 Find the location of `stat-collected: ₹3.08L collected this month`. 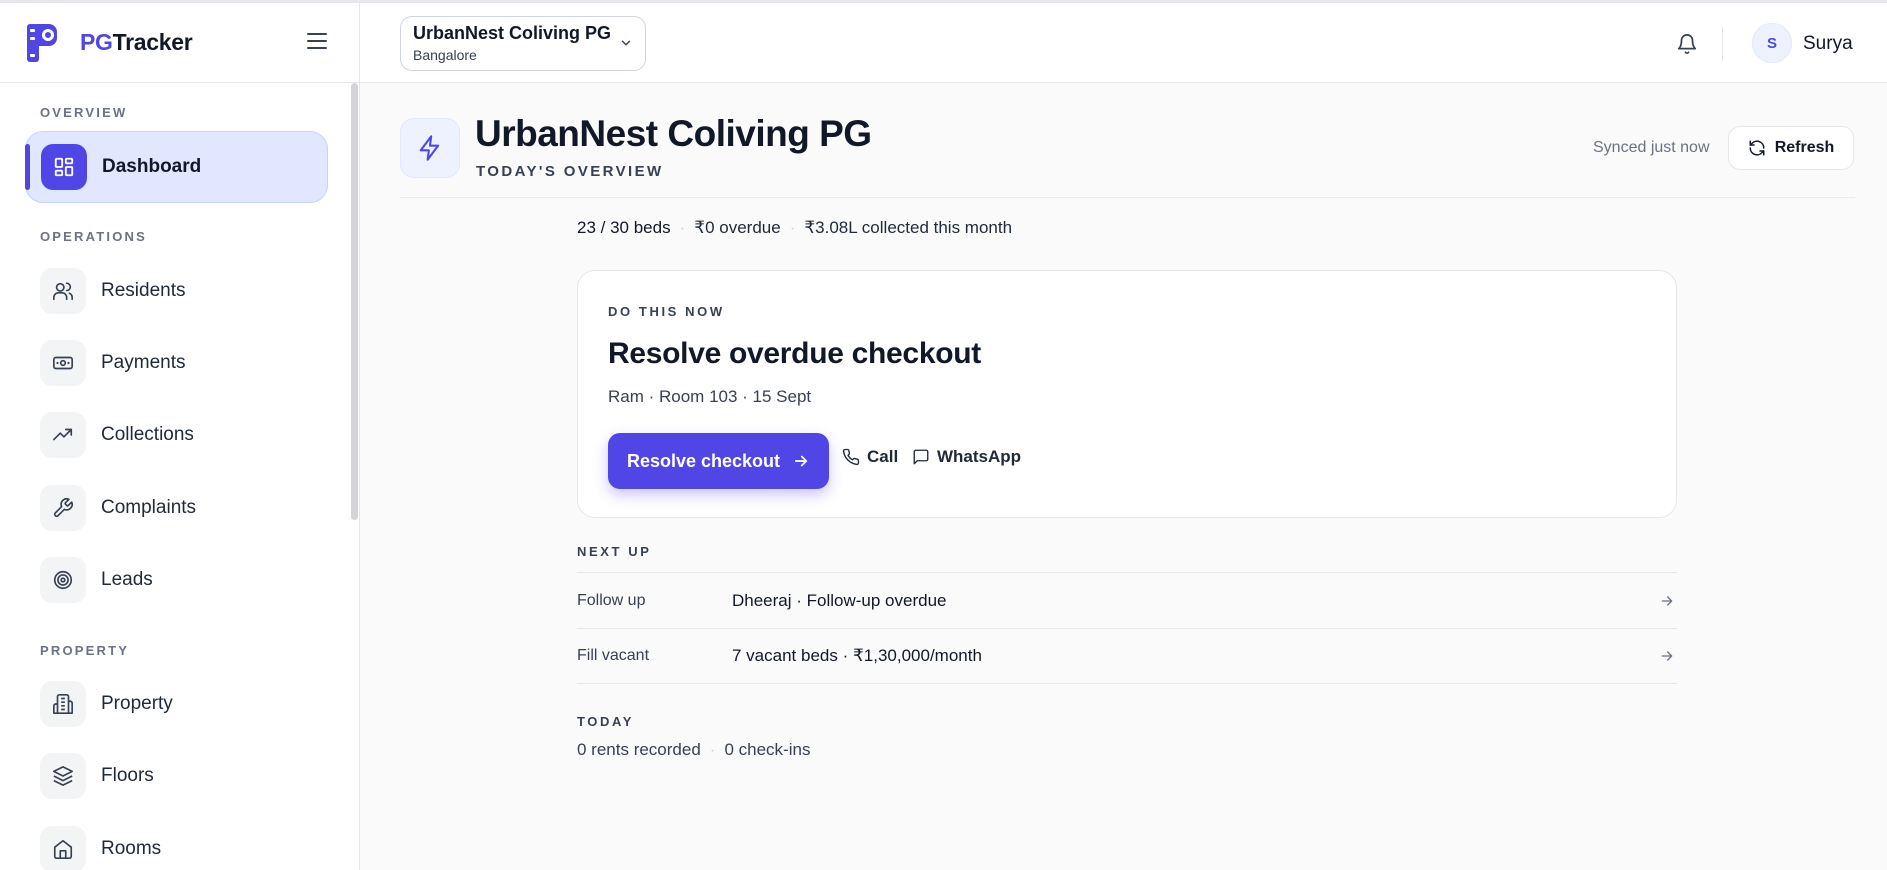

stat-collected: ₹3.08L collected this month is located at coordinates (908, 227).